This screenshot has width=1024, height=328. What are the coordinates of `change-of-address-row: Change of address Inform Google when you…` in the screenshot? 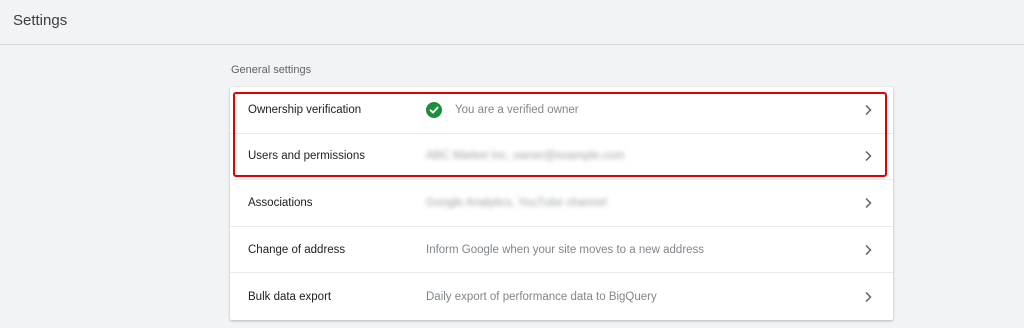 It's located at (561, 250).